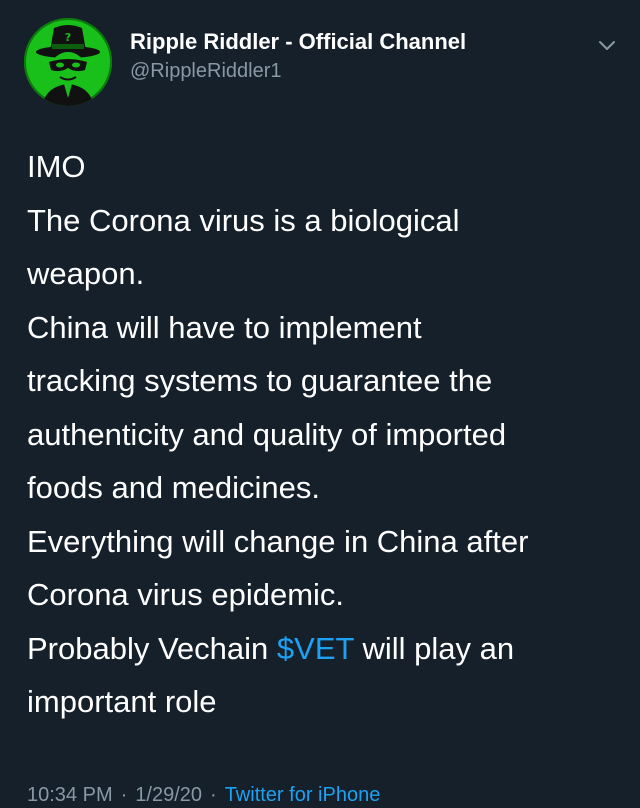 The height and width of the screenshot is (808, 640). Describe the element at coordinates (68, 65) in the screenshot. I see `riddler-hat-mask-icon: ?` at that location.